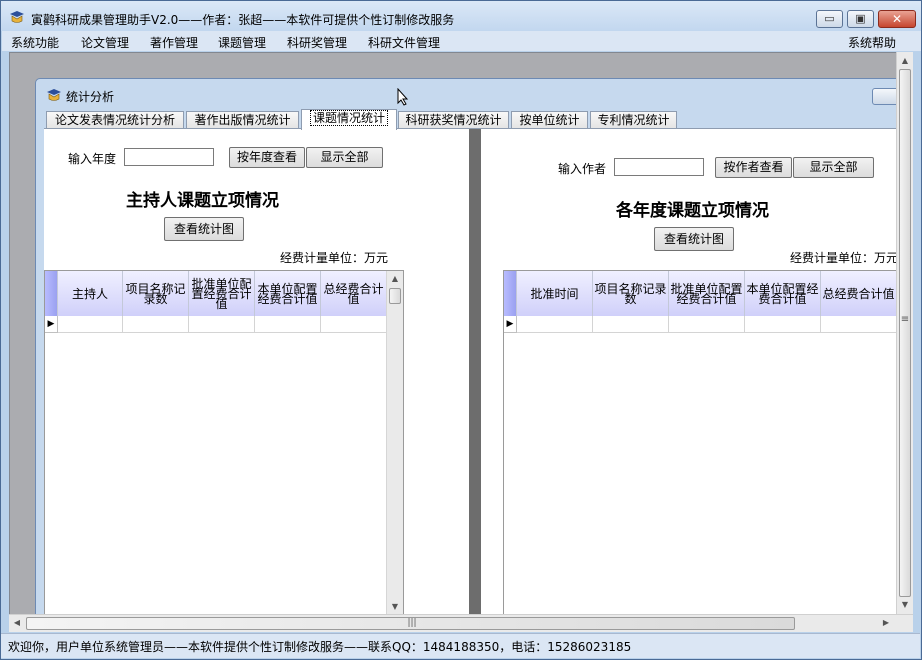 The width and height of the screenshot is (922, 660). Describe the element at coordinates (844, 258) in the screenshot. I see `right-unit-label: 经费计量单位：万元` at that location.